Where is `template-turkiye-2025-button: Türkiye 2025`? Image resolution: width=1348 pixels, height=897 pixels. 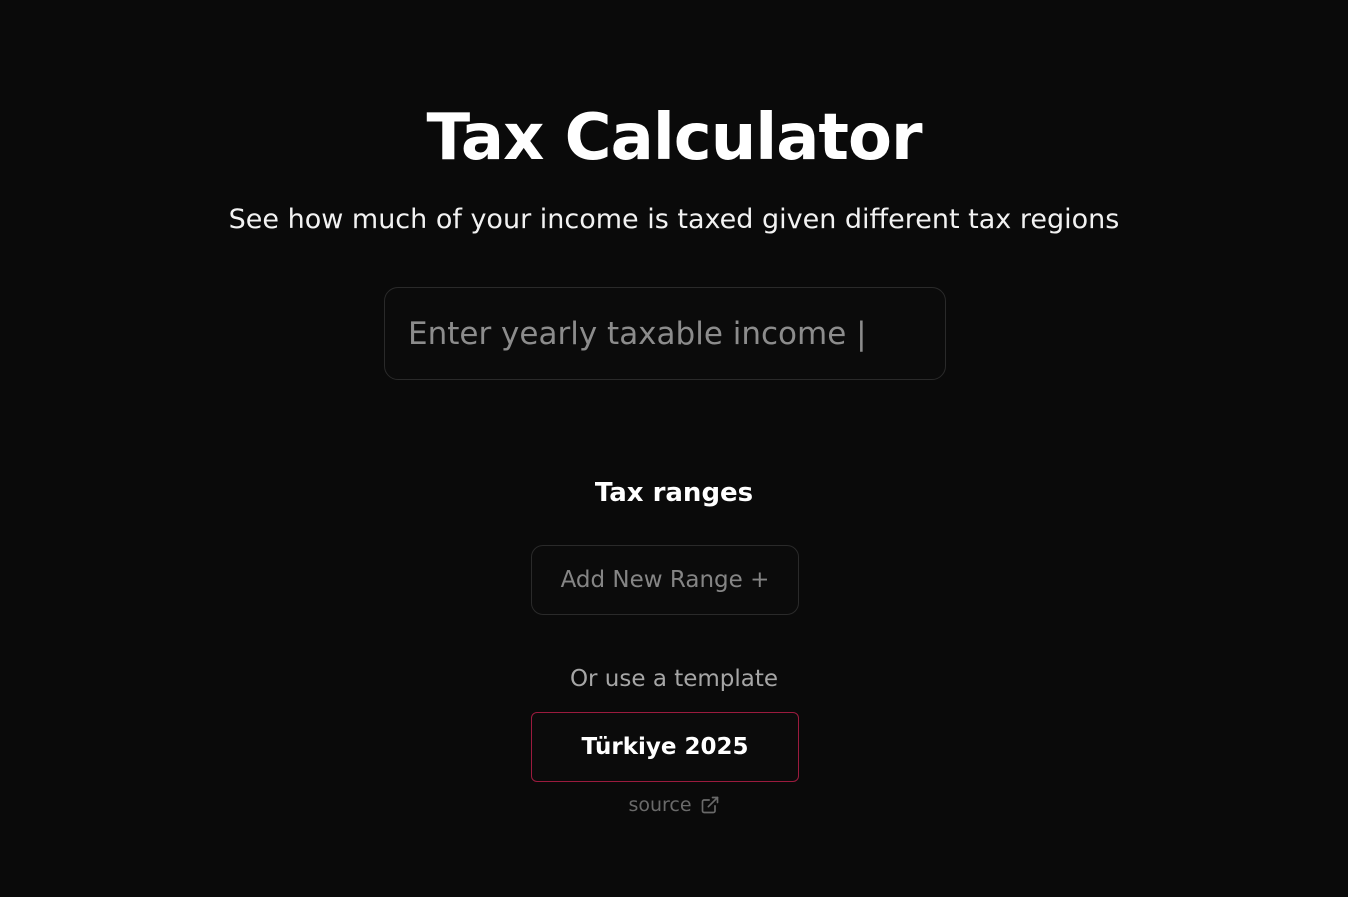
template-turkiye-2025-button: Türkiye 2025 is located at coordinates (665, 747).